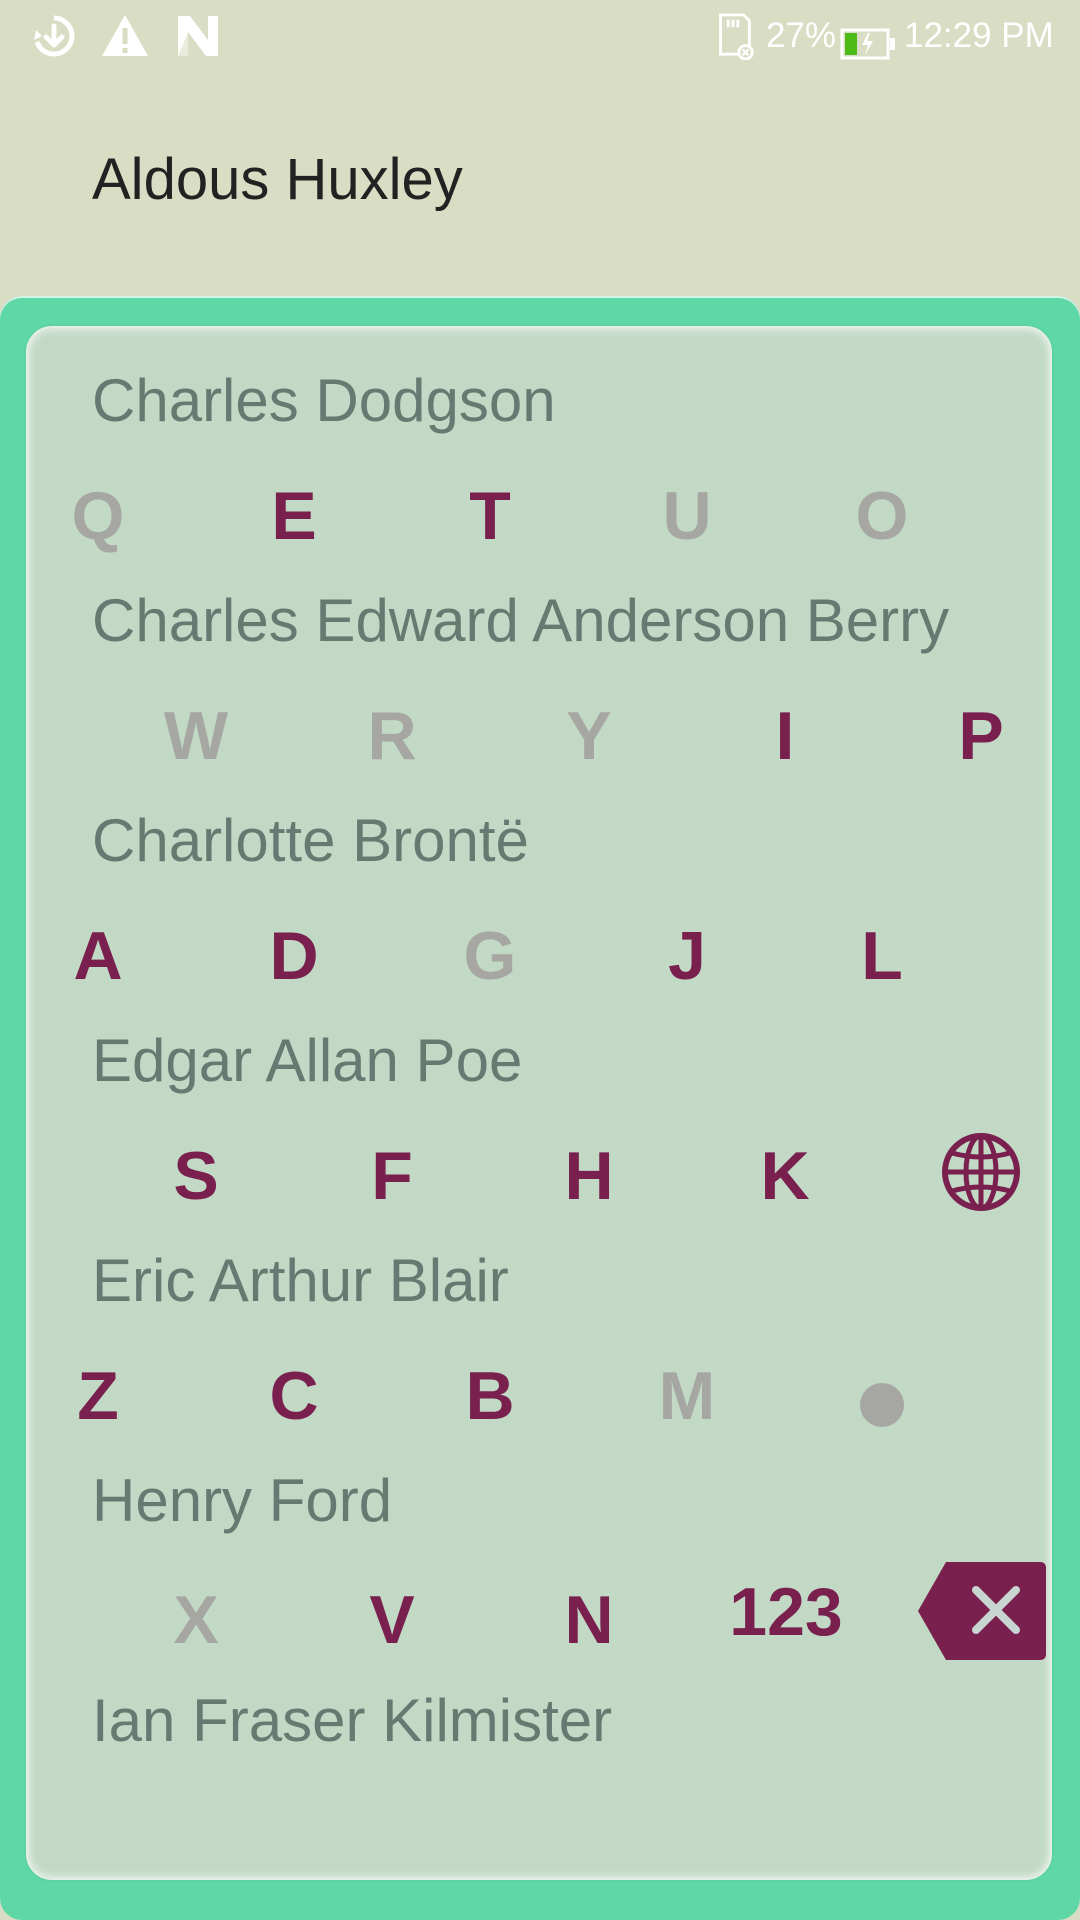  Describe the element at coordinates (785, 736) in the screenshot. I see `key-i: I` at that location.